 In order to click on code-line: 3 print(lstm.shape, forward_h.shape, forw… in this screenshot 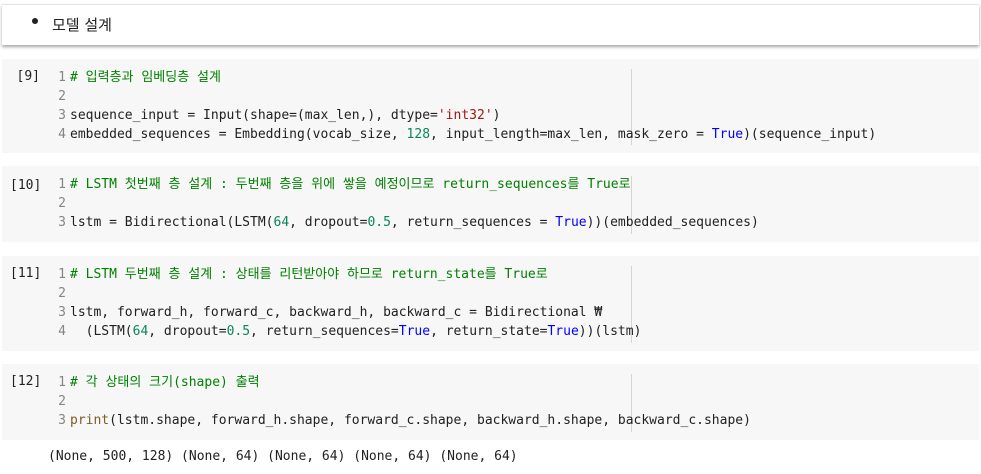, I will do `click(515, 420)`.